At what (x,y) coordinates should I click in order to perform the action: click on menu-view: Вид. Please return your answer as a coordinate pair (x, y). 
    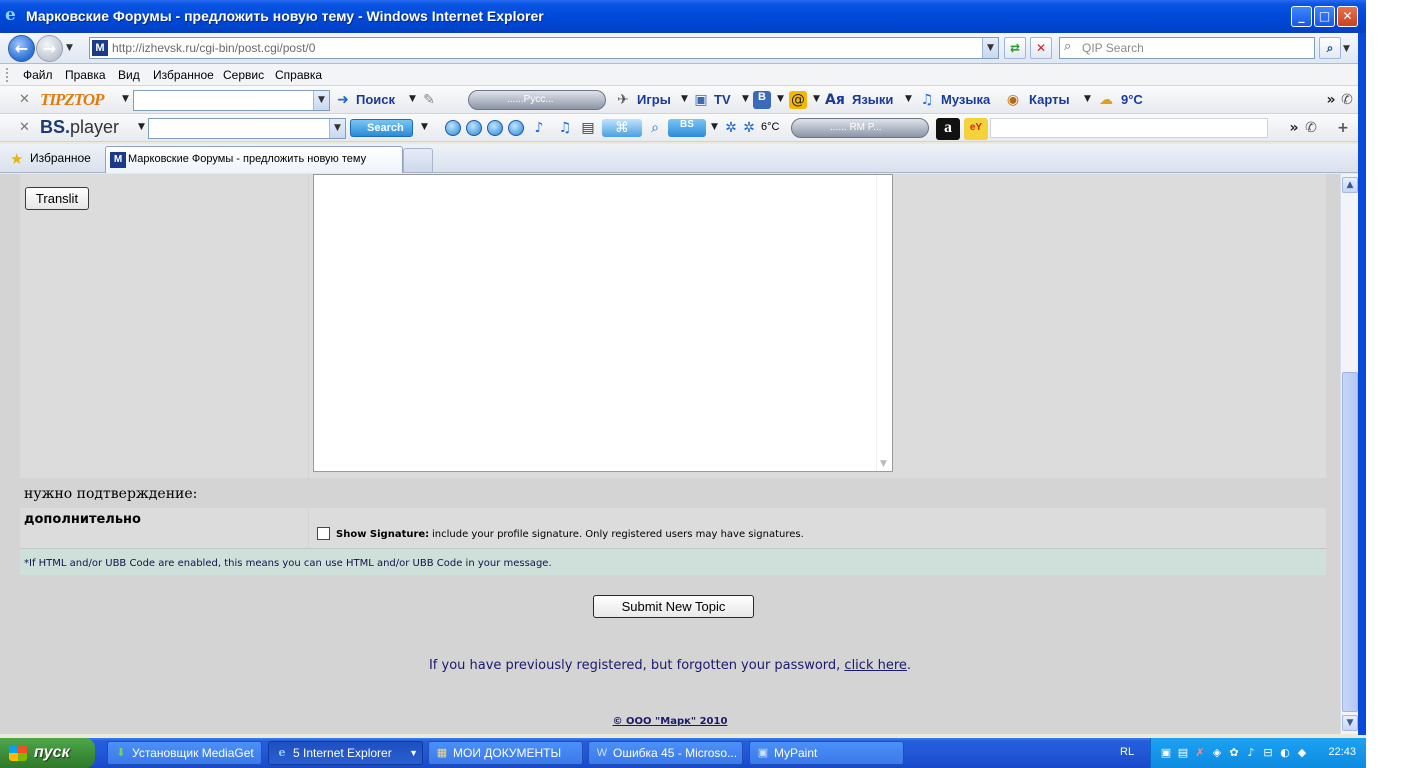
    Looking at the image, I should click on (129, 75).